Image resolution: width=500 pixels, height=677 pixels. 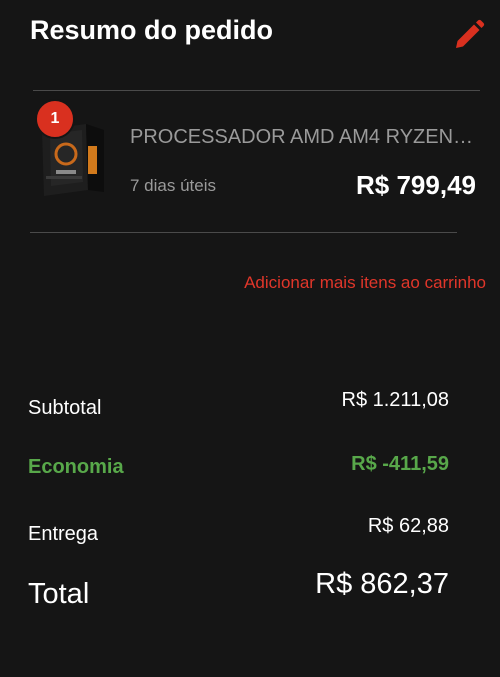 What do you see at coordinates (76, 467) in the screenshot?
I see `savings-label: Economia` at bounding box center [76, 467].